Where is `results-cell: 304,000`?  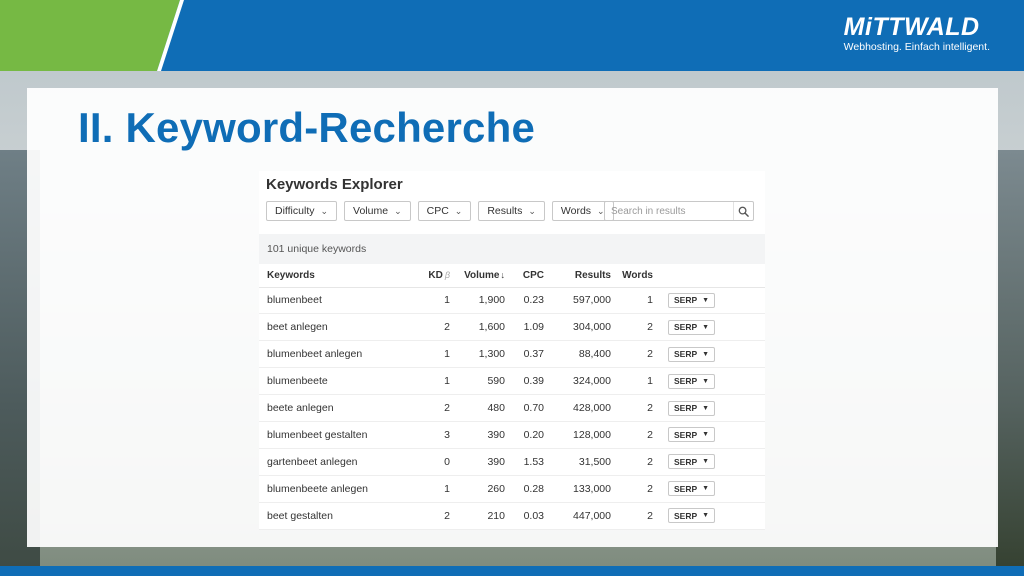 results-cell: 304,000 is located at coordinates (580, 327).